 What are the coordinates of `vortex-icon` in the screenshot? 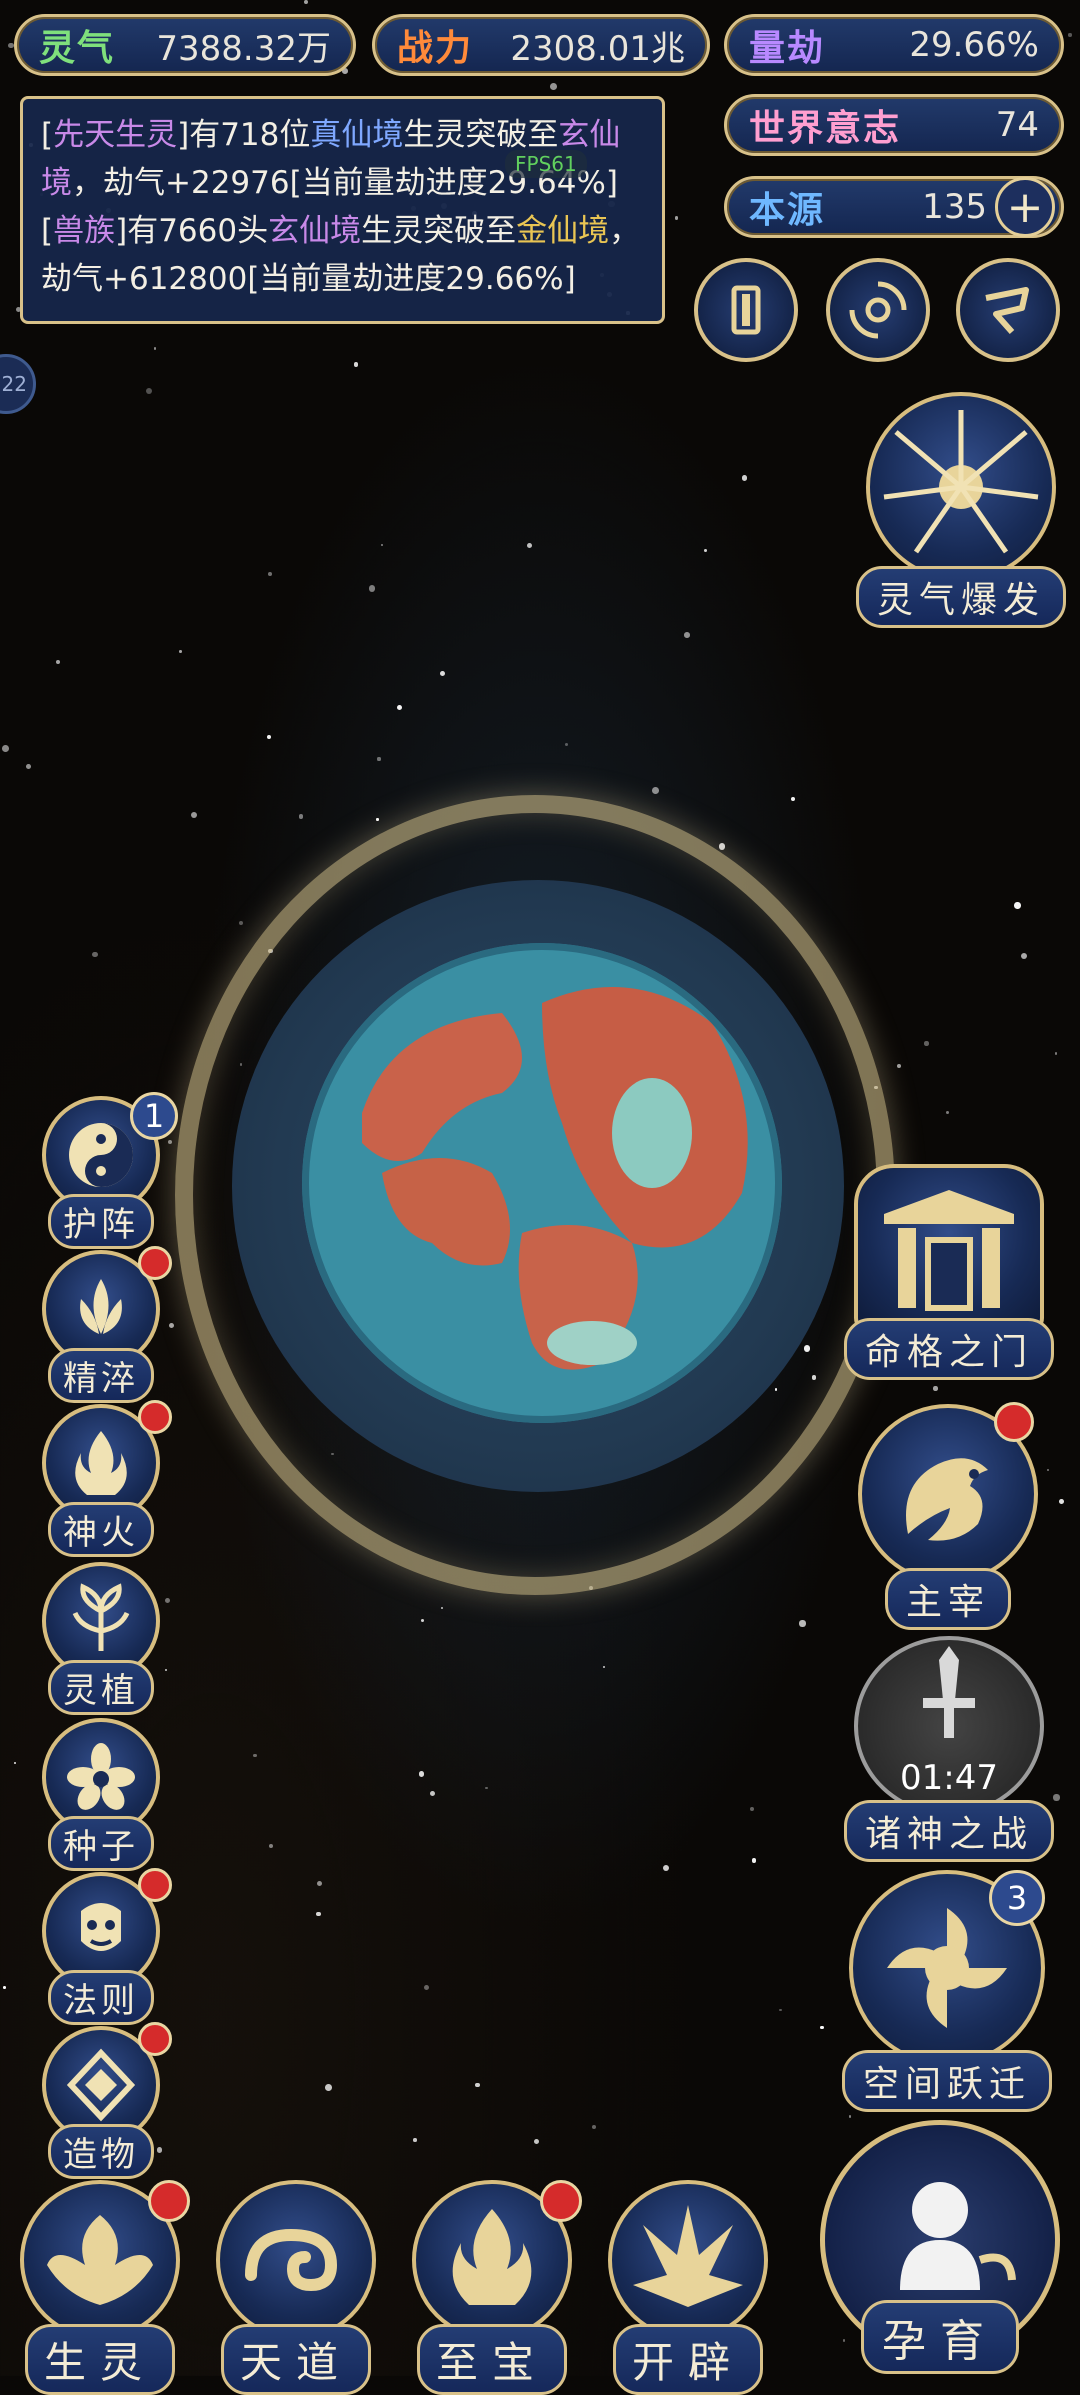 It's located at (878, 310).